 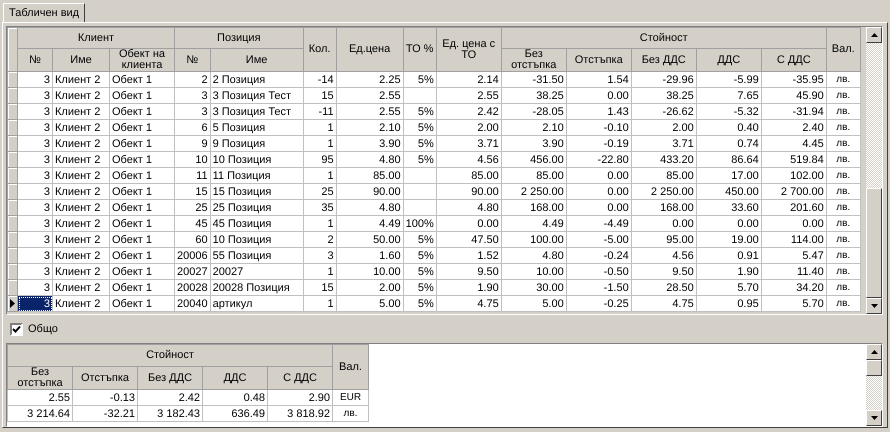 What do you see at coordinates (142, 60) in the screenshot?
I see `column-header: Обект на клиента` at bounding box center [142, 60].